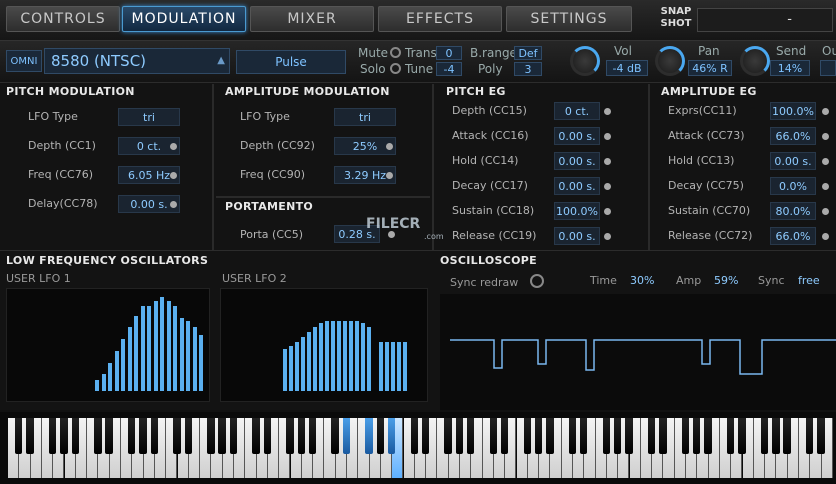 Image resolution: width=836 pixels, height=484 pixels. What do you see at coordinates (809, 280) in the screenshot?
I see `sync-value: free` at bounding box center [809, 280].